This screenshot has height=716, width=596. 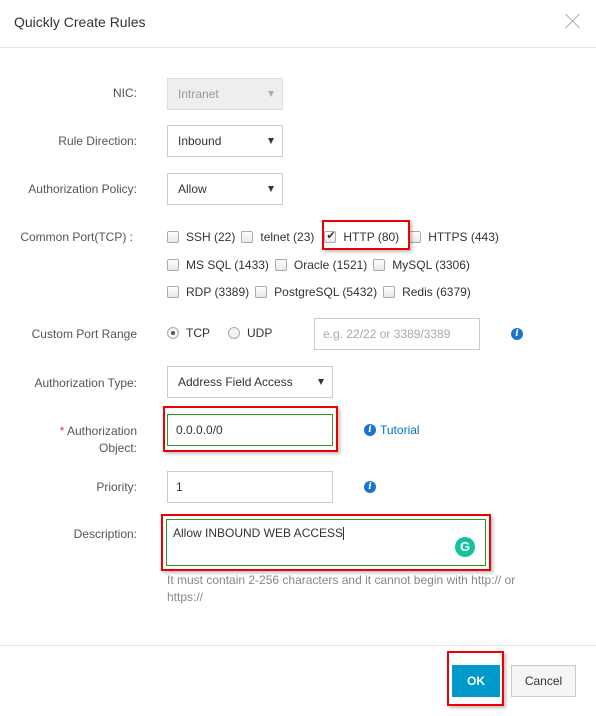 What do you see at coordinates (125, 93) in the screenshot?
I see `nic-label: NIC:` at bounding box center [125, 93].